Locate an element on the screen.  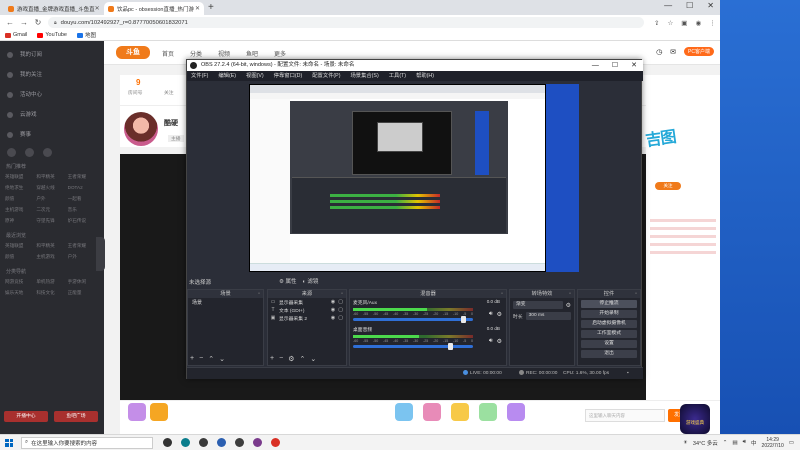
sidebar-category-item: 一起看 is located at coordinates (83, 199).